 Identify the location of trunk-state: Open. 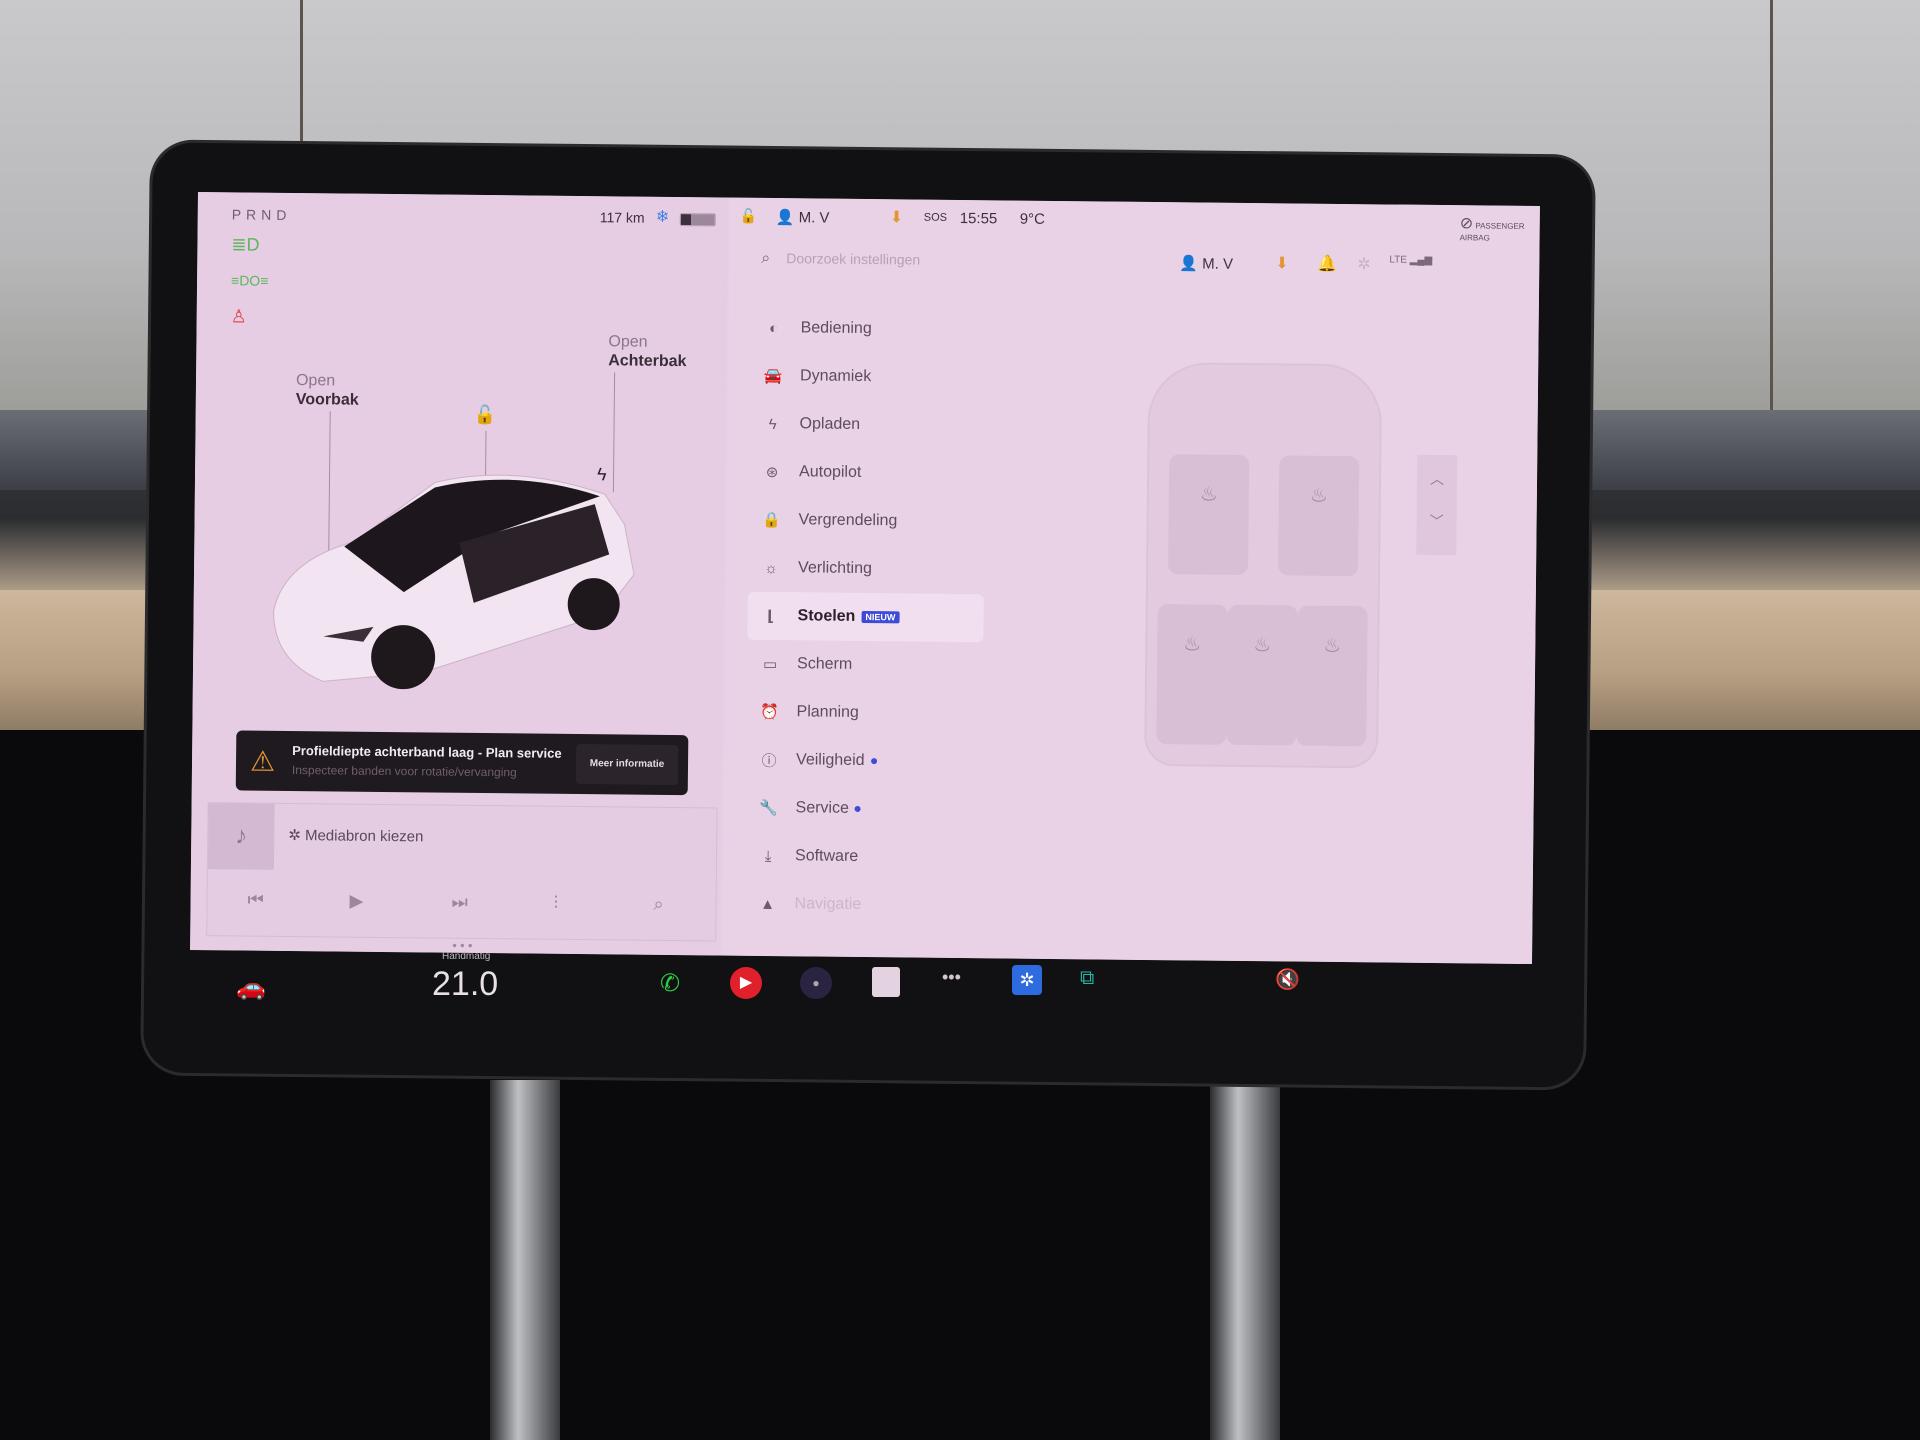
(628, 342).